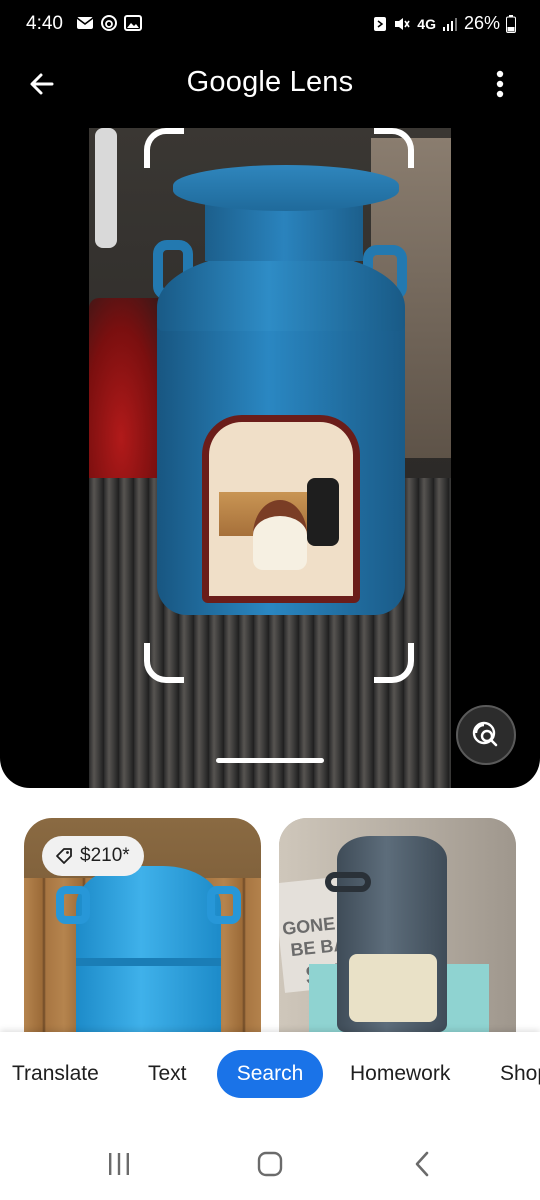  I want to click on nav-back-icon, so click(422, 1164).